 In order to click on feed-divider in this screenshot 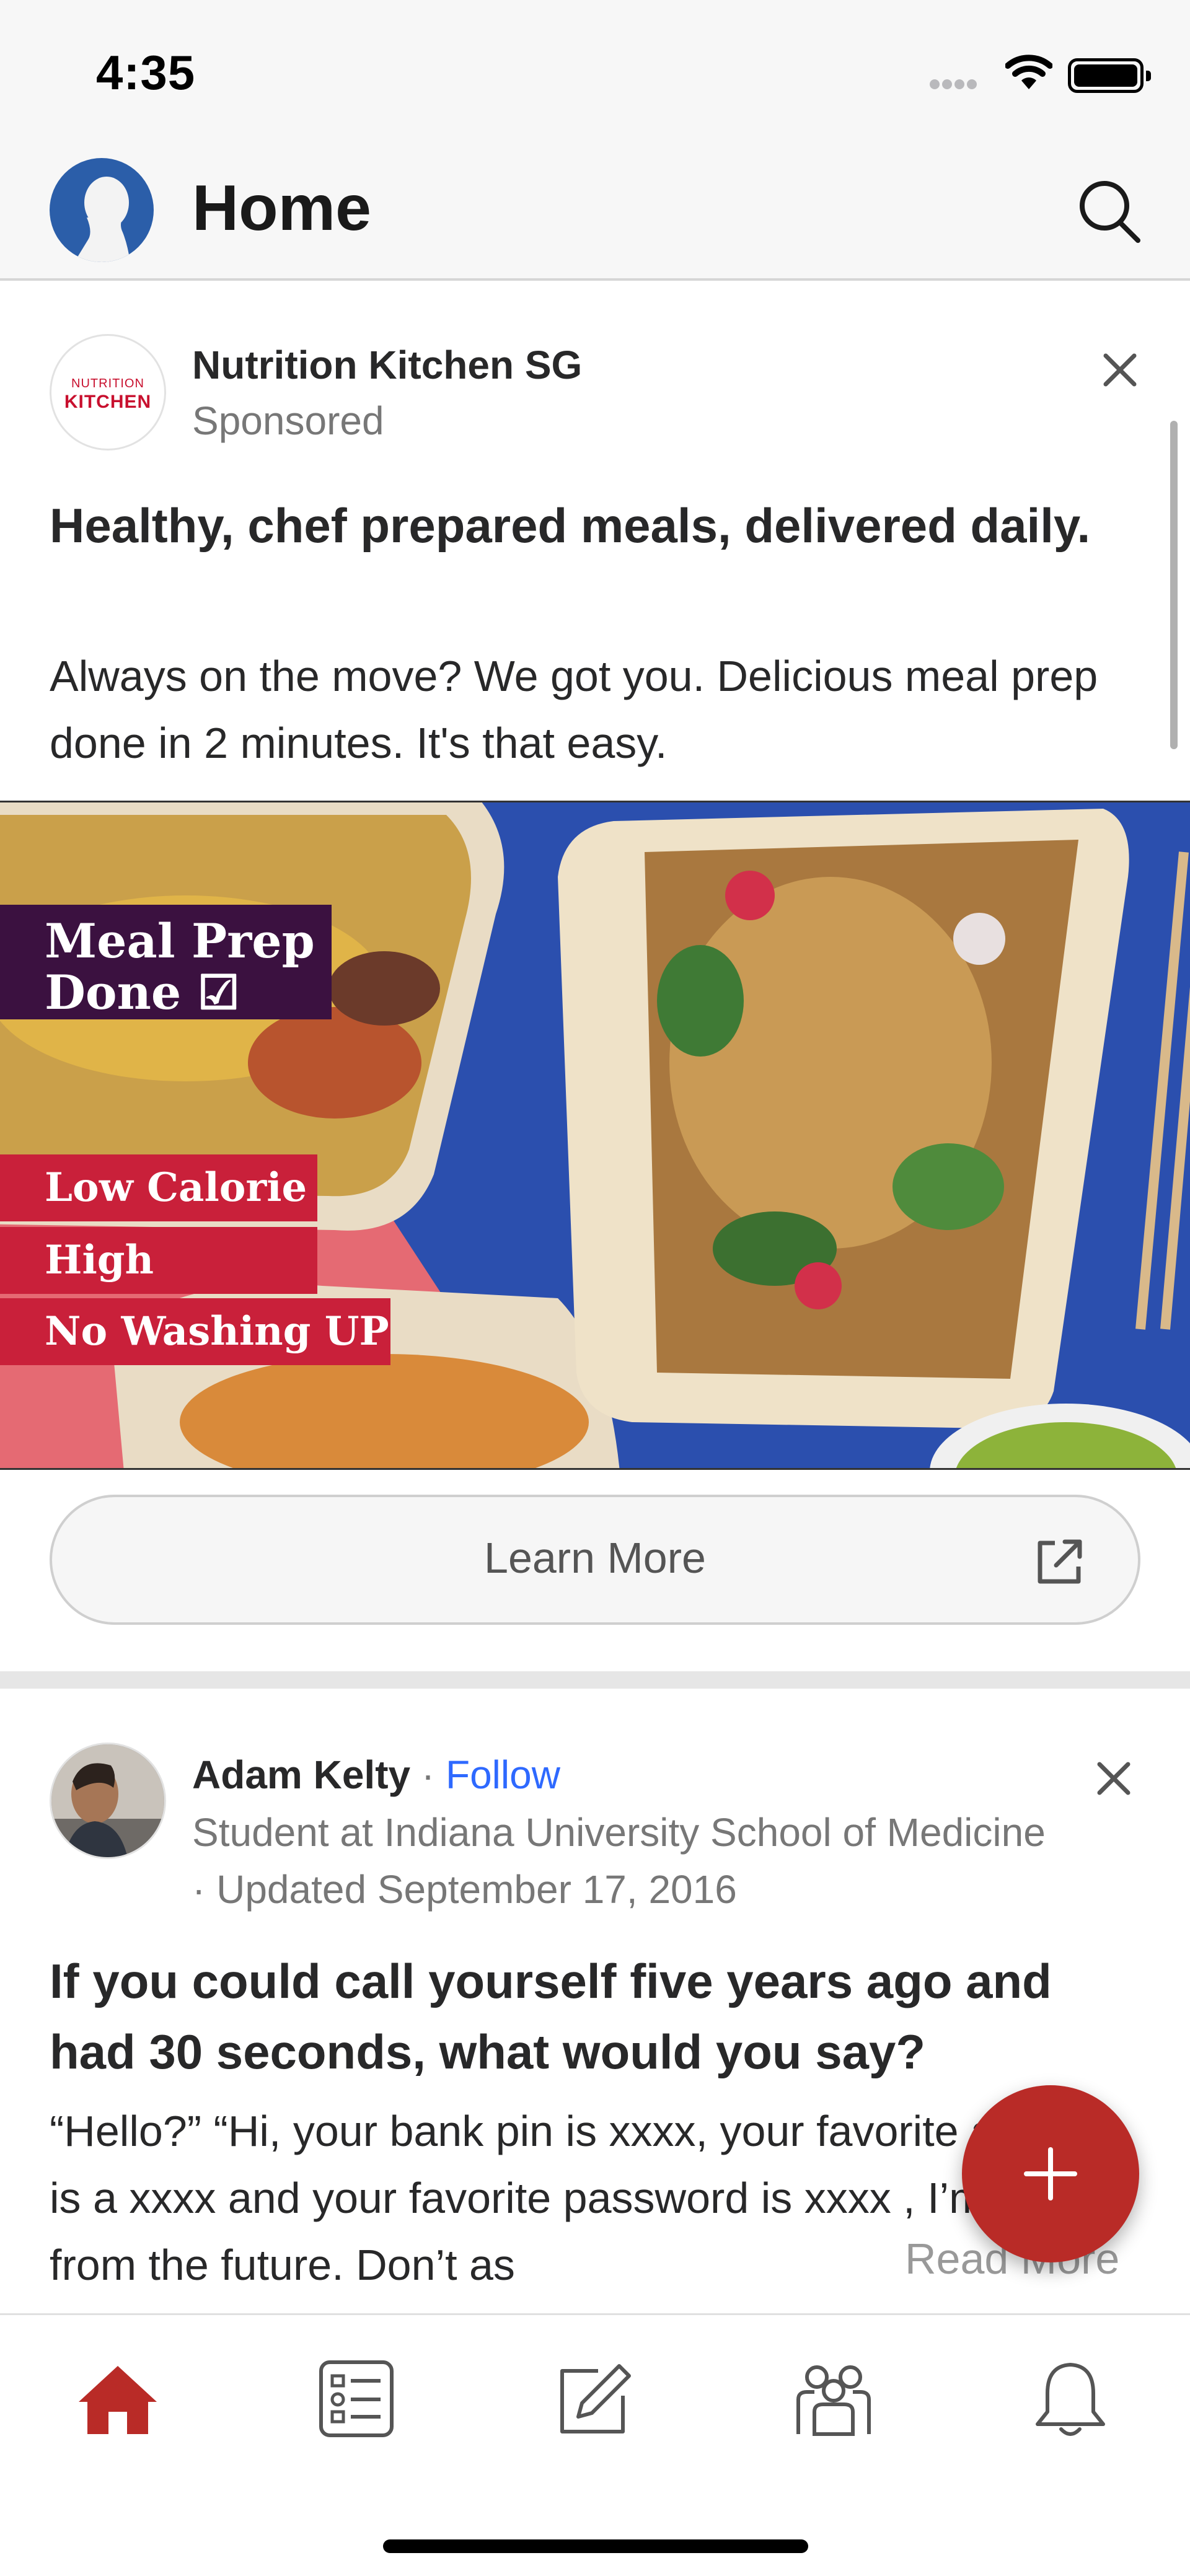, I will do `click(595, 1680)`.